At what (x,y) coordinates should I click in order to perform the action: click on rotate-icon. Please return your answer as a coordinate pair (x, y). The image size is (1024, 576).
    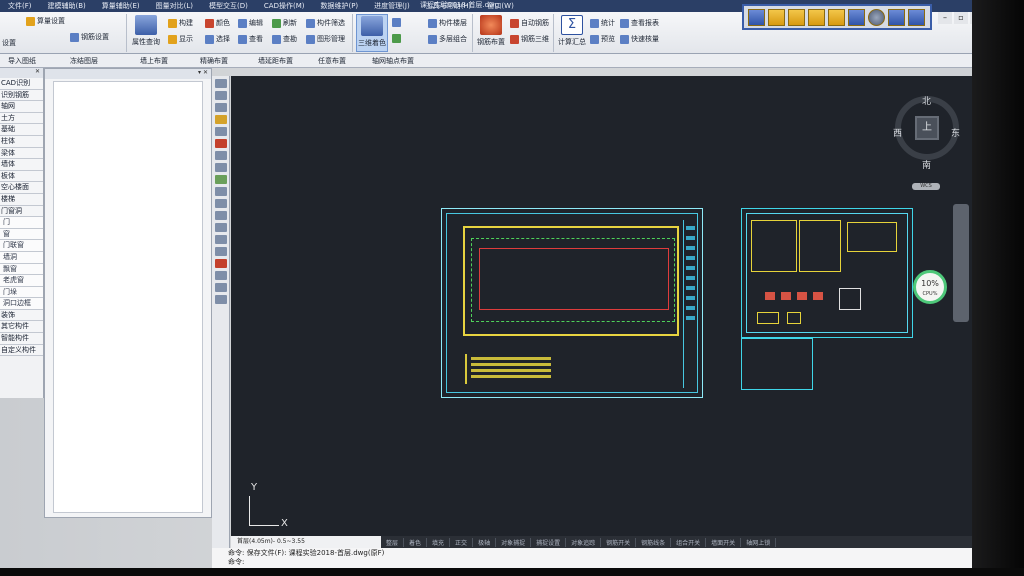
    Looking at the image, I should click on (220, 203).